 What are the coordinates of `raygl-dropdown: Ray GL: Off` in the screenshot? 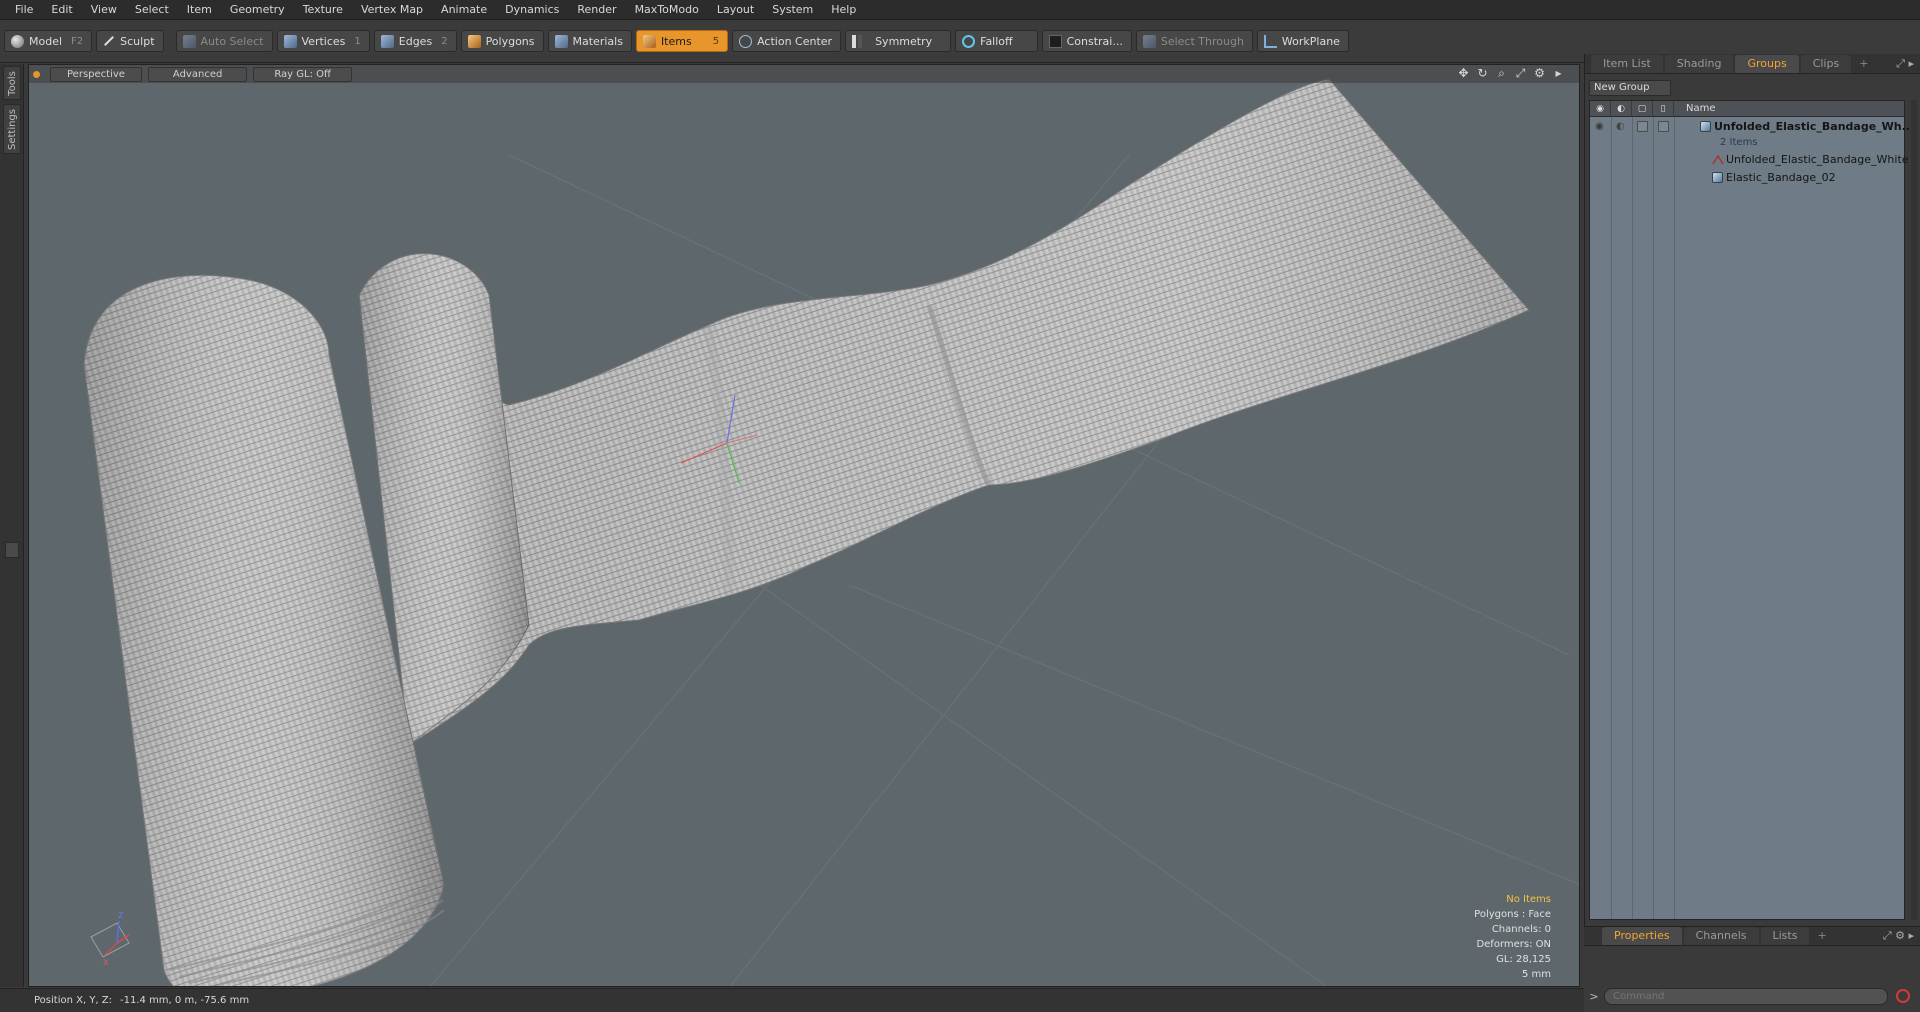 It's located at (302, 74).